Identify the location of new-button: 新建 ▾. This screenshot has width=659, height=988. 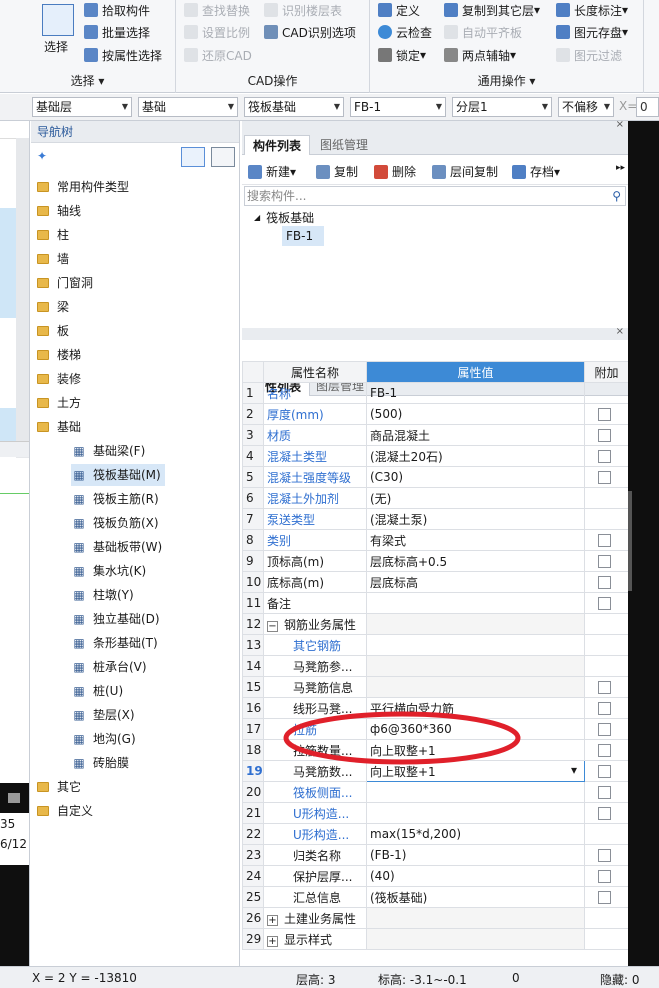
(272, 171).